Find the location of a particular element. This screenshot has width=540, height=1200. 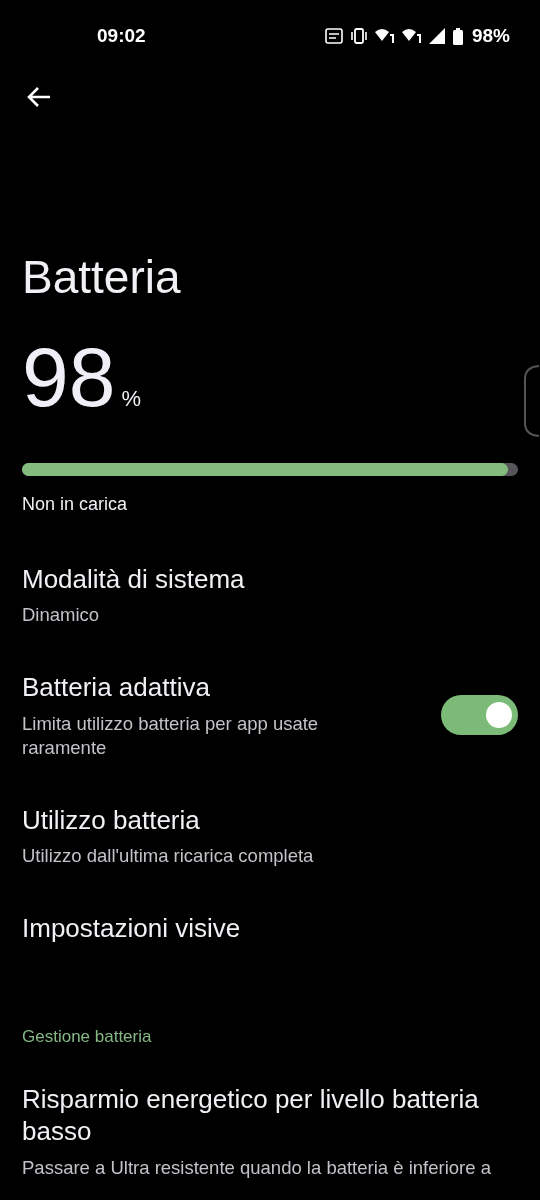

item-subtitle: Limita utilizzo batteria per app usate raramente is located at coordinates (171, 735).